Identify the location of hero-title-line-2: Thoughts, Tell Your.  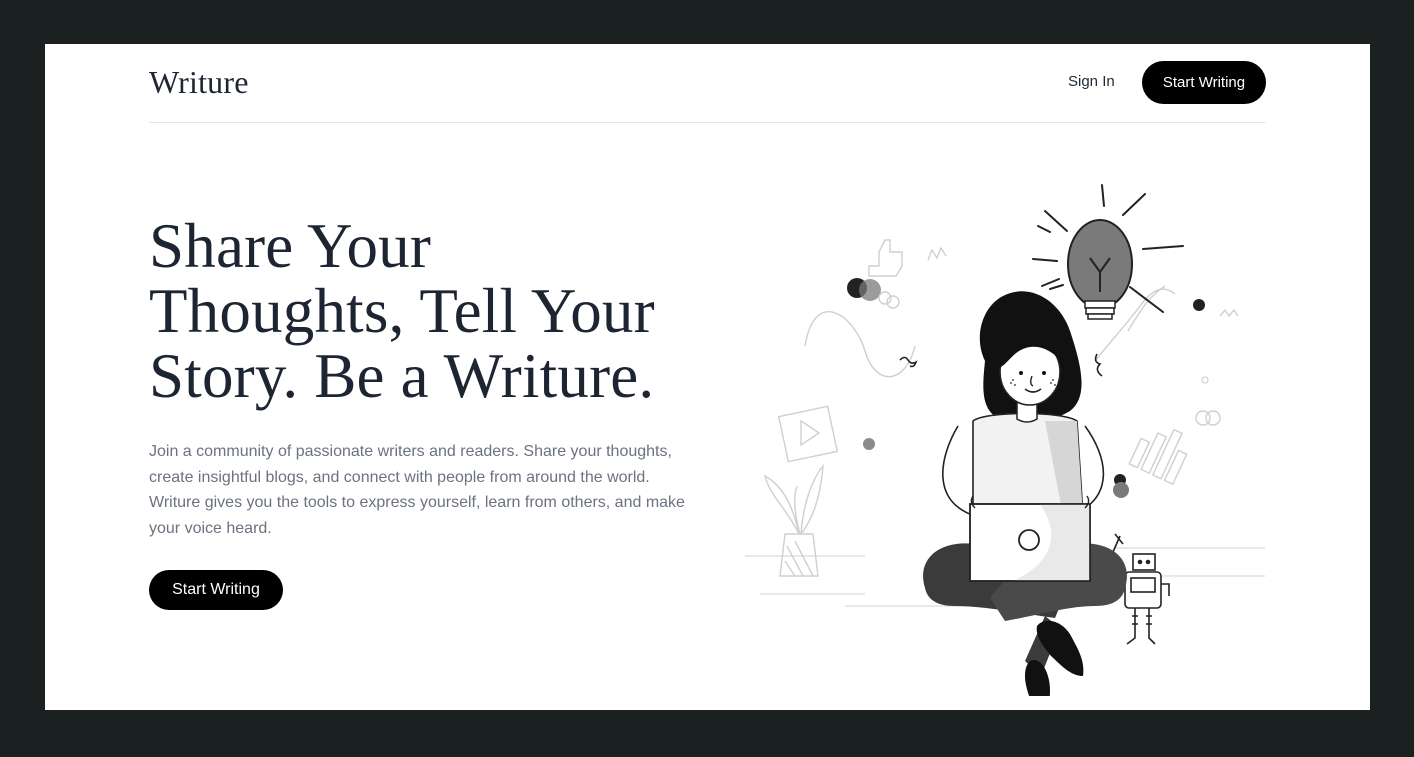
(402, 311).